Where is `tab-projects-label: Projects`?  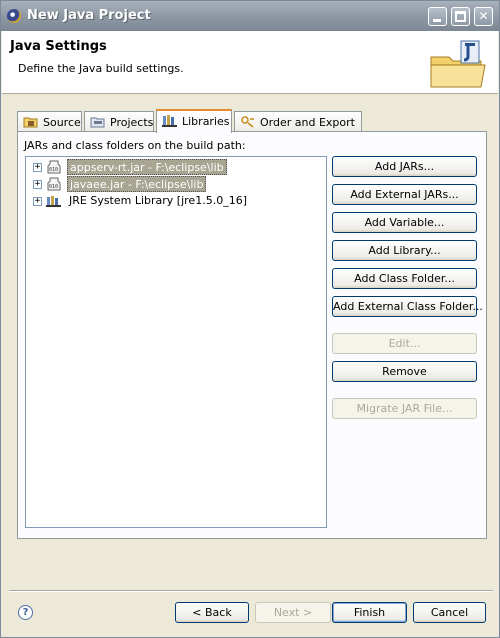 tab-projects-label: Projects is located at coordinates (132, 122).